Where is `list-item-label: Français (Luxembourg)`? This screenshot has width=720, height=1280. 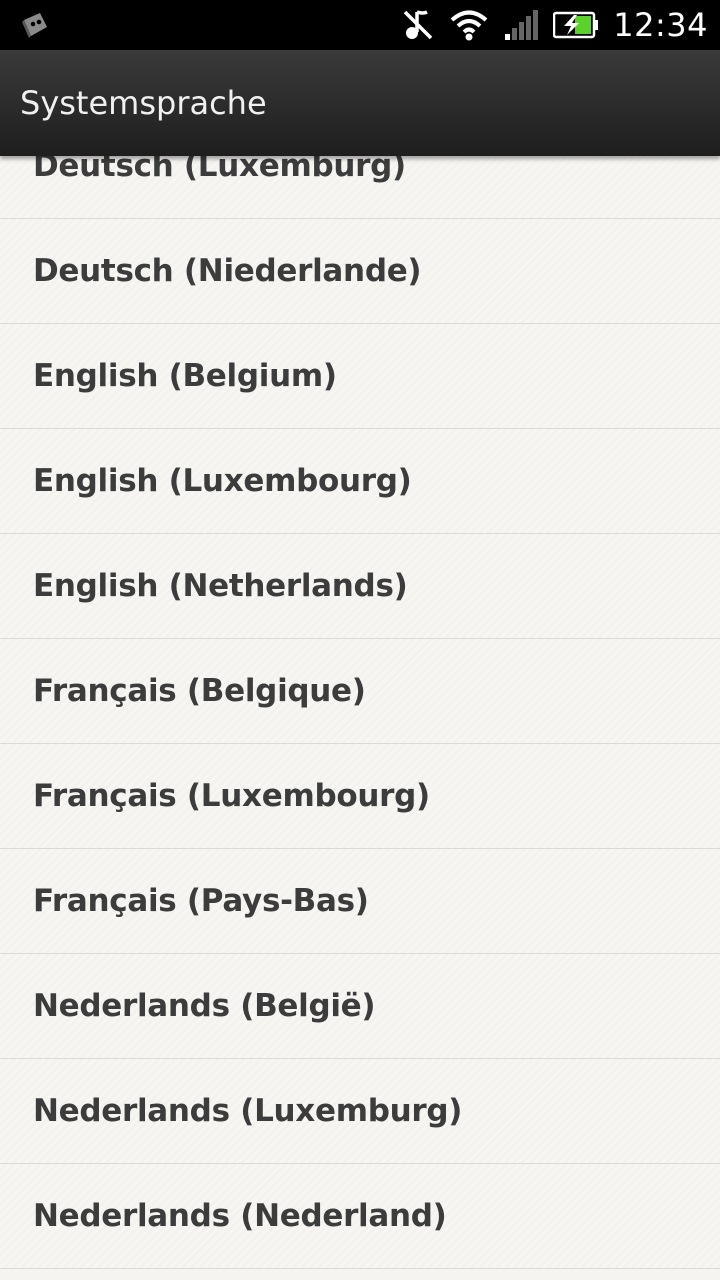 list-item-label: Français (Luxembourg) is located at coordinates (231, 796).